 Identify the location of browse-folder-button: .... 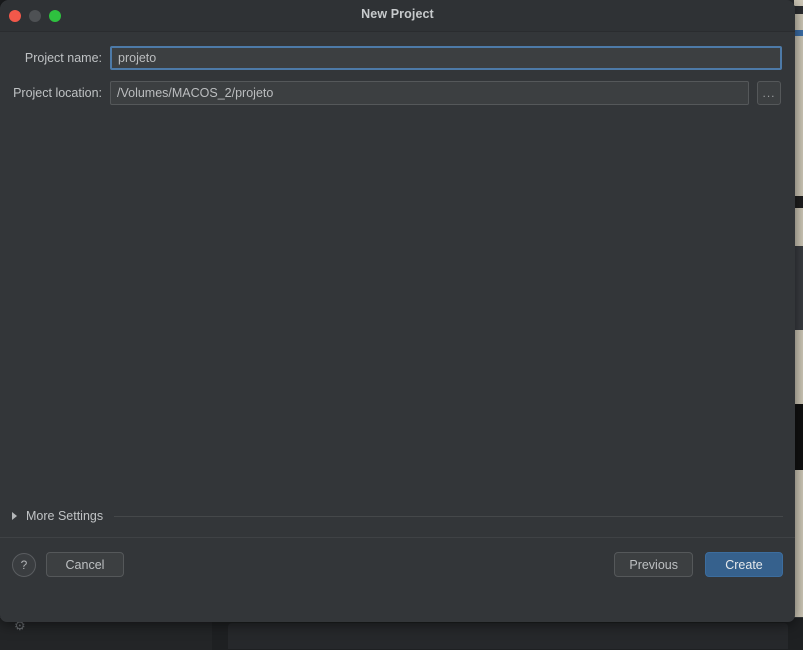
(769, 93).